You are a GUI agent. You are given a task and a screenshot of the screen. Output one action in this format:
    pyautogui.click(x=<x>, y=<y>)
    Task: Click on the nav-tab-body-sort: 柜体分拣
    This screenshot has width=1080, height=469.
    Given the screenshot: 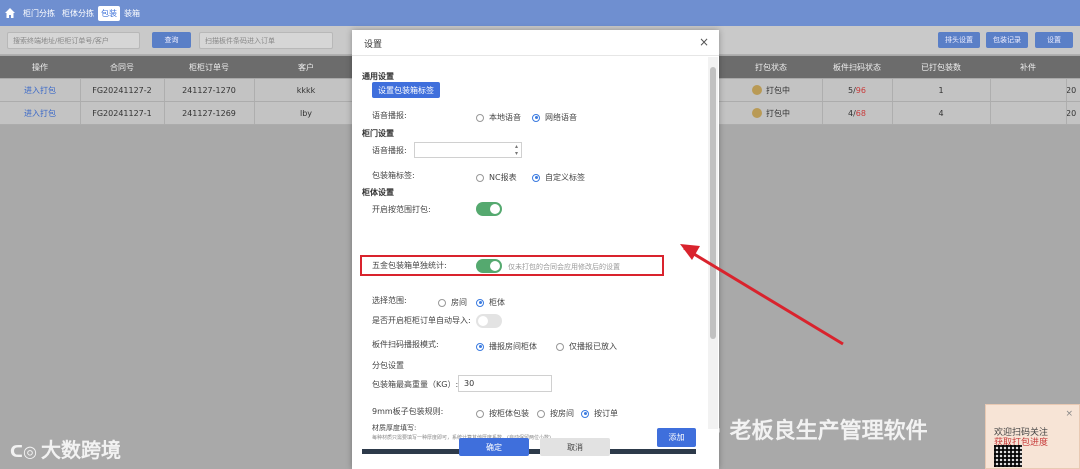 What is the action you would take?
    pyautogui.click(x=78, y=13)
    